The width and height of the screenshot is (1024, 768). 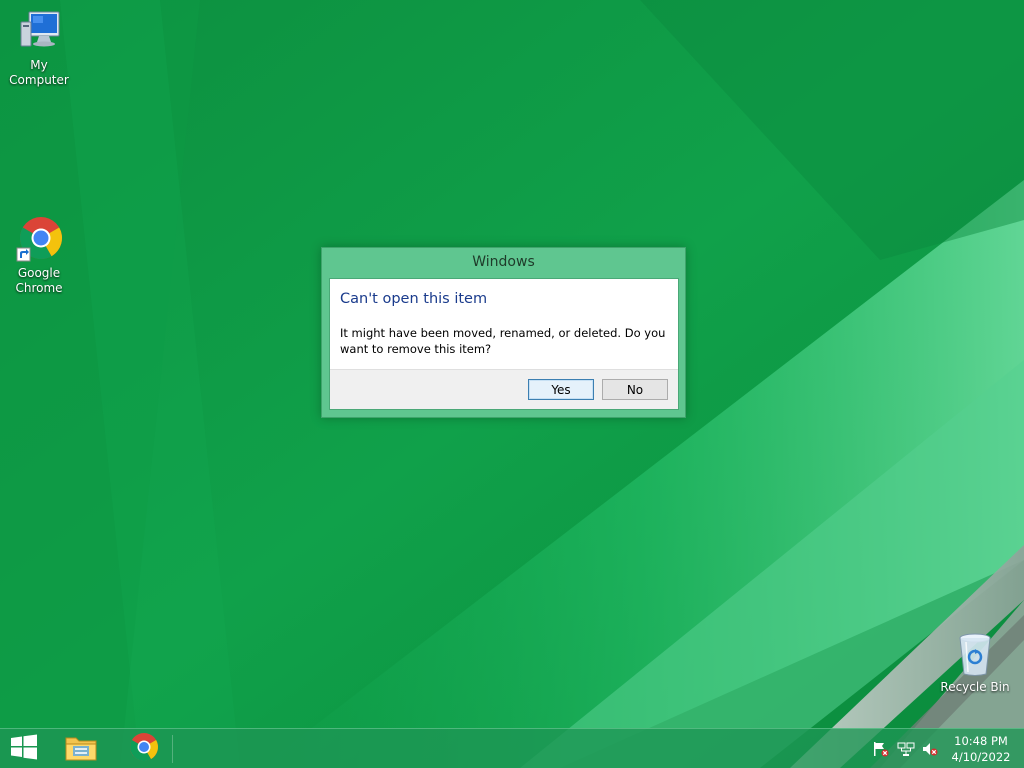 What do you see at coordinates (975, 654) in the screenshot?
I see `recycle-bin-icon` at bounding box center [975, 654].